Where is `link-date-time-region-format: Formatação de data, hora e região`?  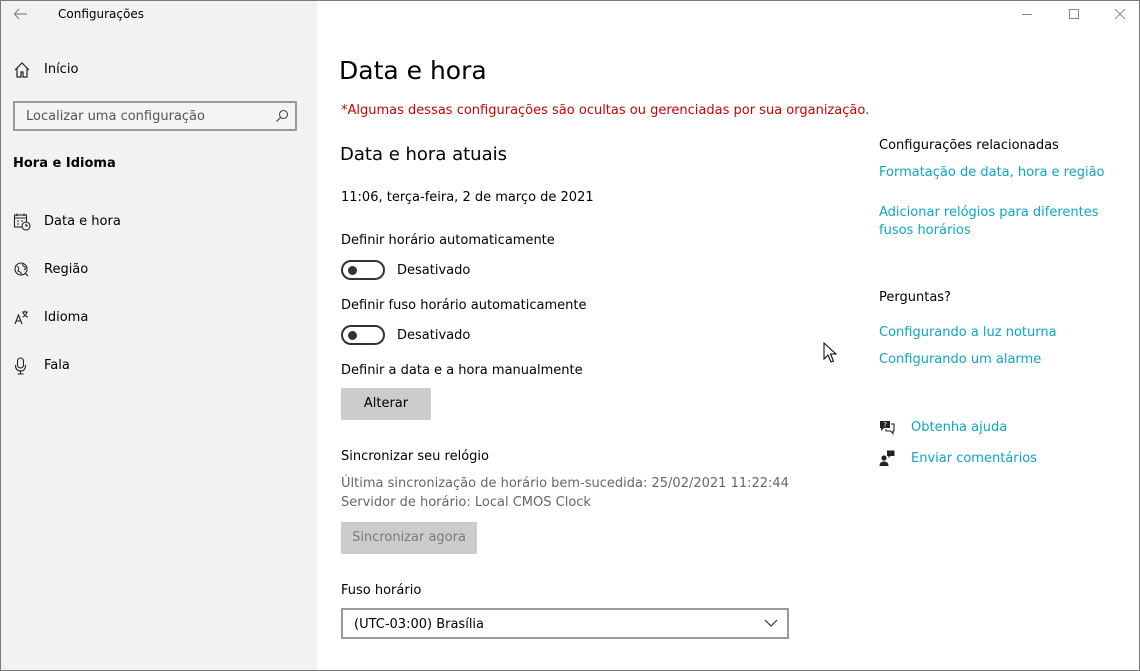
link-date-time-region-format: Formatação de data, hora e região is located at coordinates (992, 173).